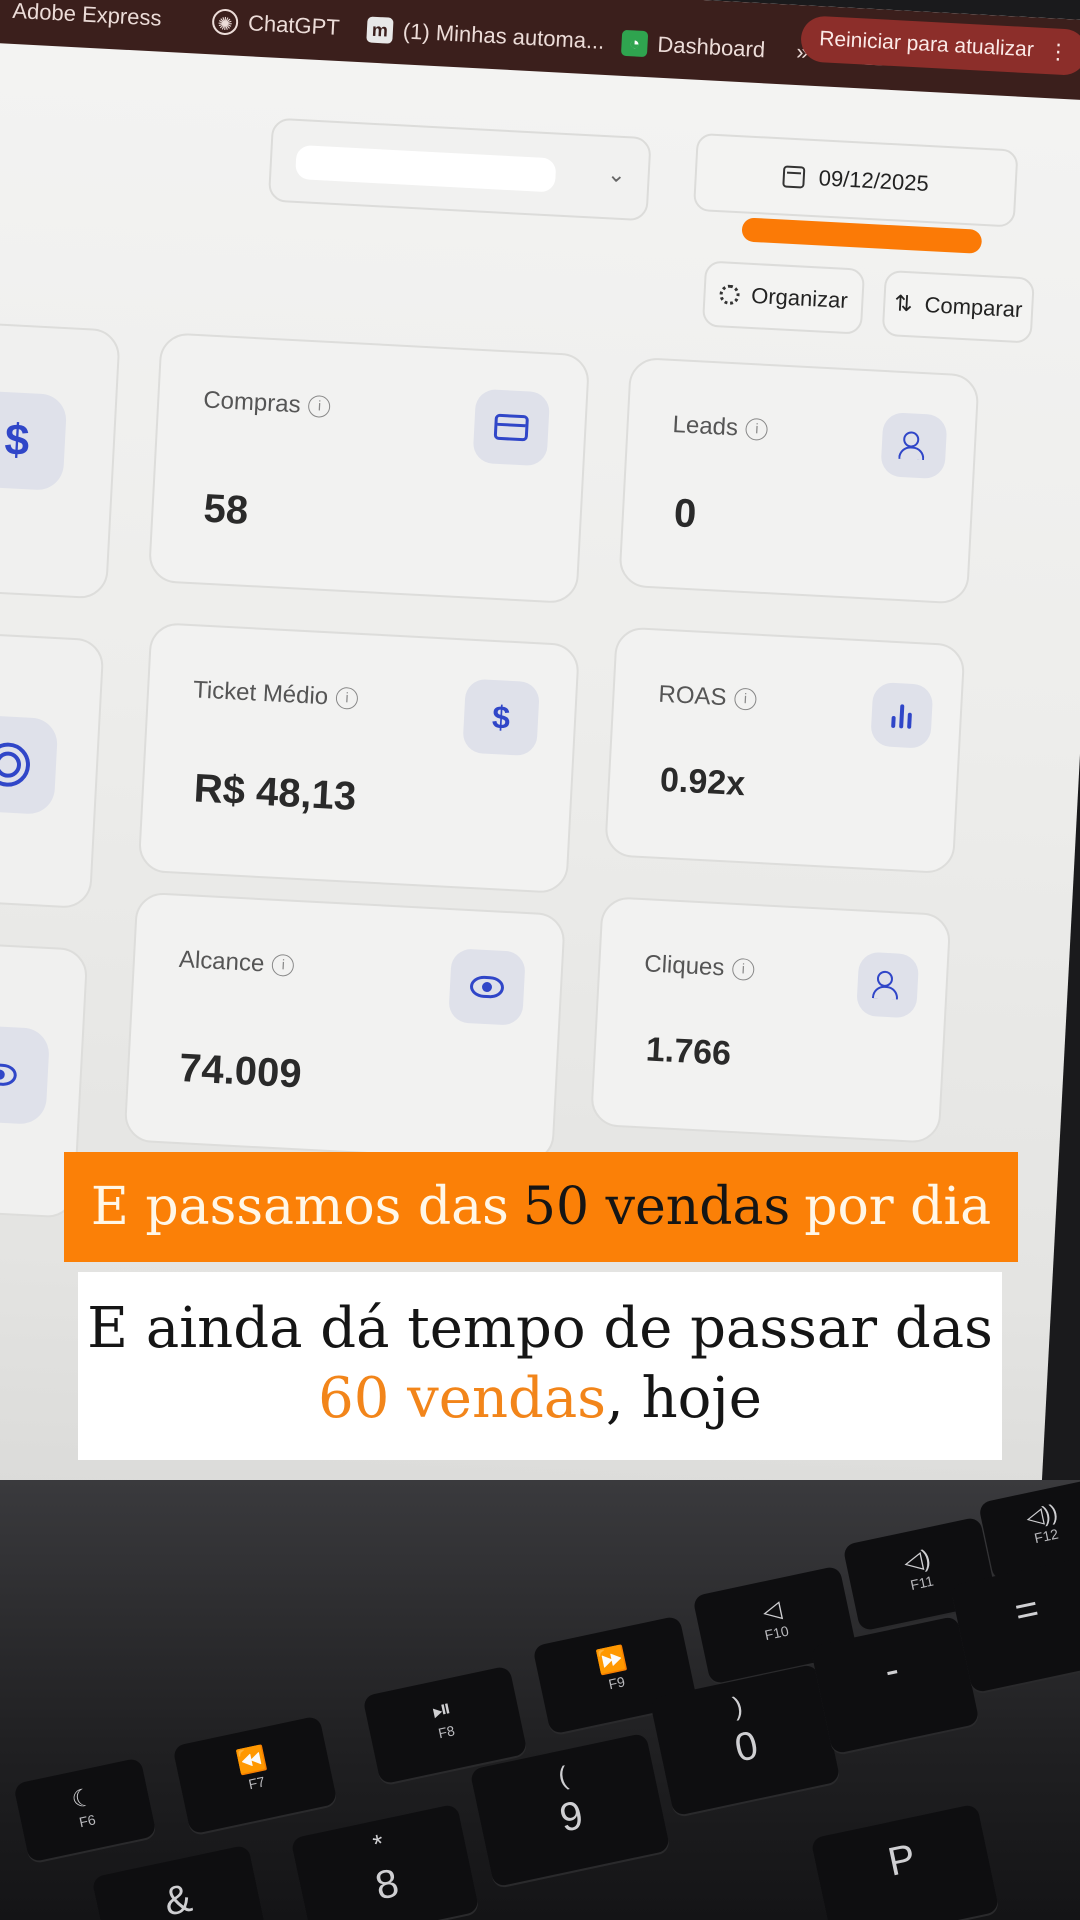 This screenshot has height=1920, width=1080. I want to click on caption-highlight-line: E passamos das 50 vendas por dia, so click(541, 1207).